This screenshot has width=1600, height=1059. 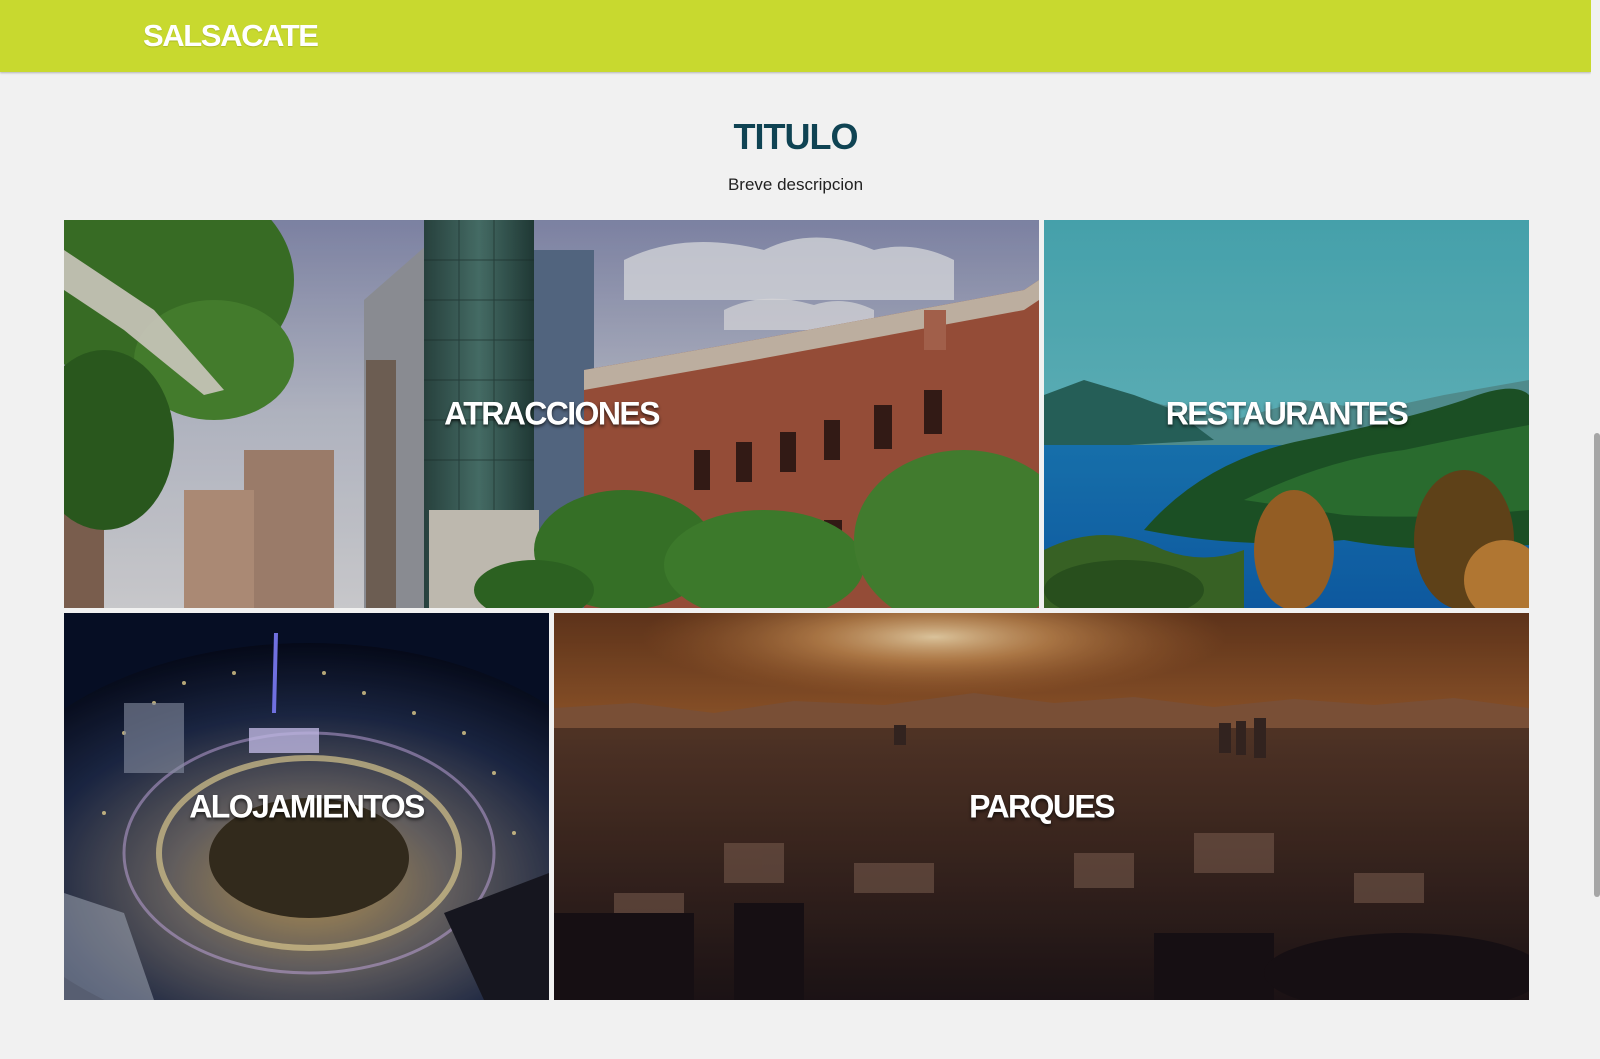 What do you see at coordinates (1597, 665) in the screenshot?
I see `scrollbar-thumb` at bounding box center [1597, 665].